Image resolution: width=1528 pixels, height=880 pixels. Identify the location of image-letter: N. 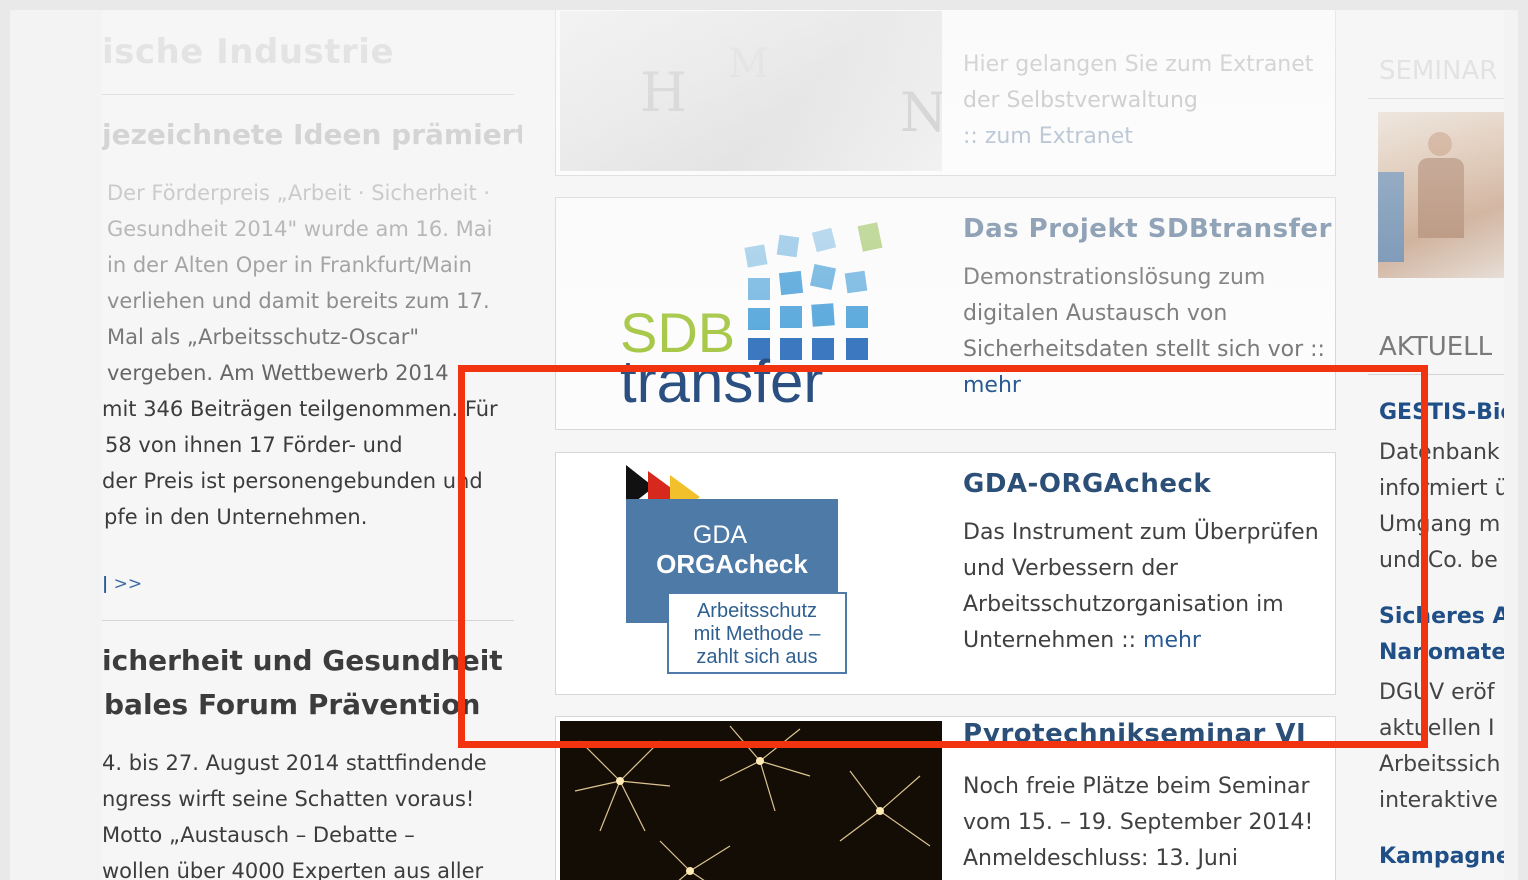
(921, 112).